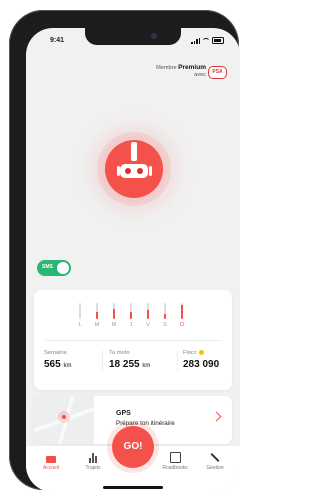 The image size is (320, 495). What do you see at coordinates (80, 325) in the screenshot?
I see `day-label: L` at bounding box center [80, 325].